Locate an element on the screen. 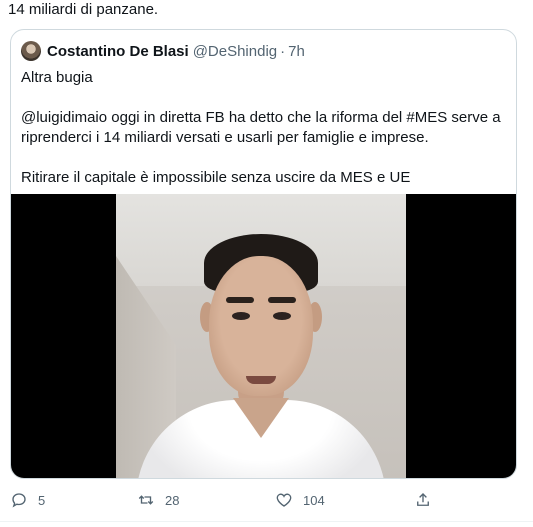 The width and height of the screenshot is (533, 527). share-button is located at coordinates (428, 500).